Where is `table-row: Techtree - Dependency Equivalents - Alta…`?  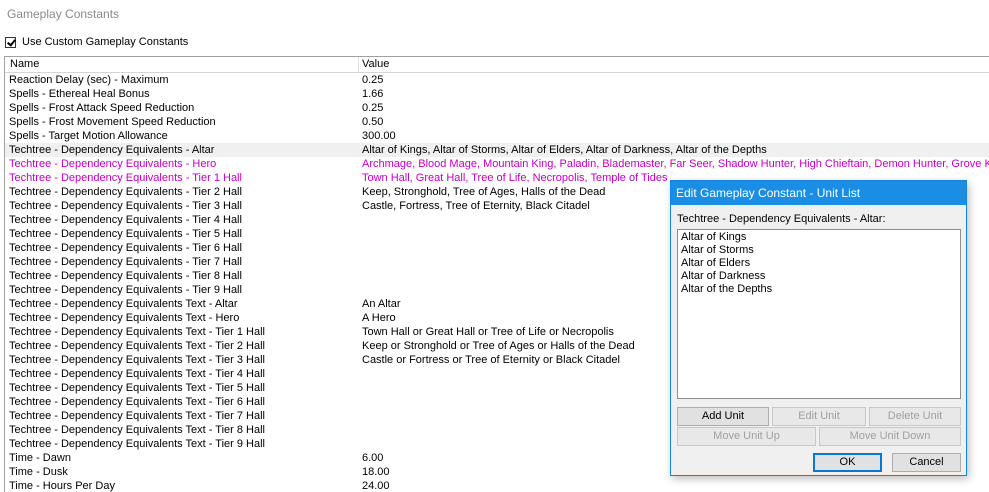 table-row: Techtree - Dependency Equivalents - Alta… is located at coordinates (497, 150).